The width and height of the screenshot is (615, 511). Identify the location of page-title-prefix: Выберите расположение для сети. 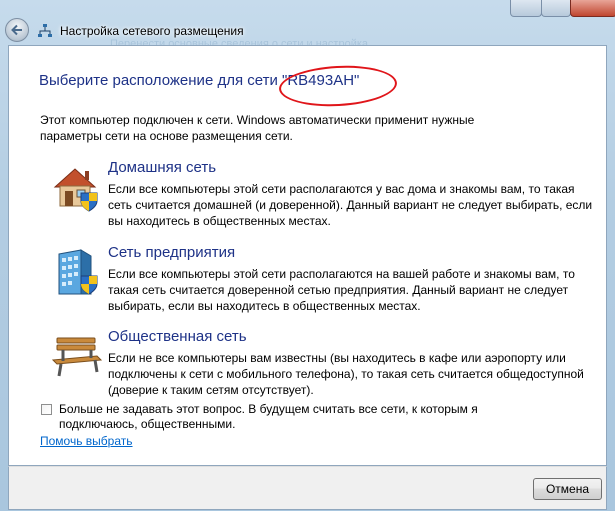
(161, 80).